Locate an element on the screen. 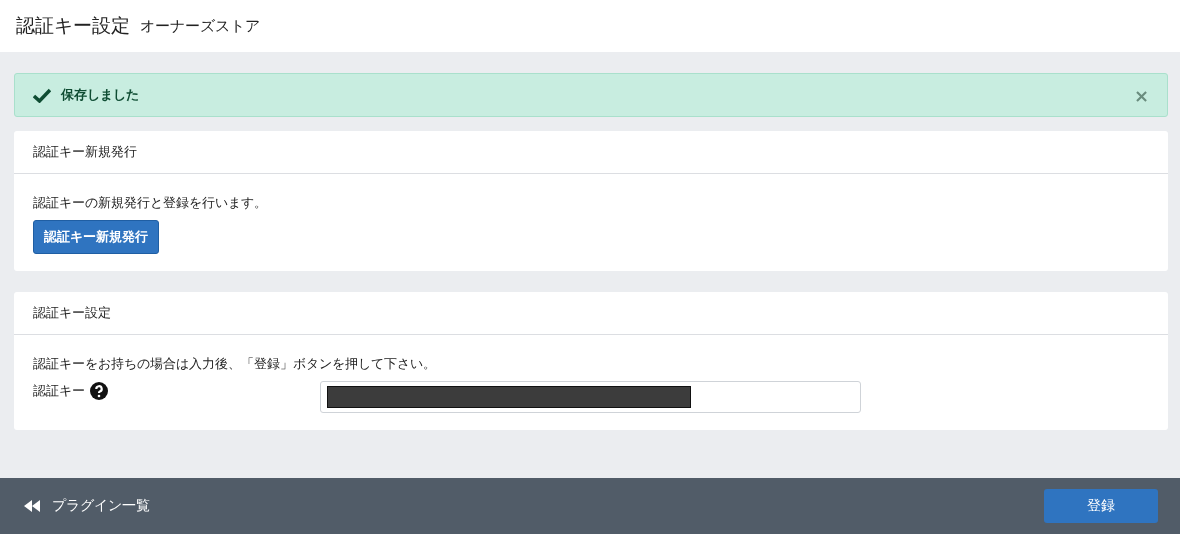  page-subtitle: オーナーズストア is located at coordinates (200, 26).